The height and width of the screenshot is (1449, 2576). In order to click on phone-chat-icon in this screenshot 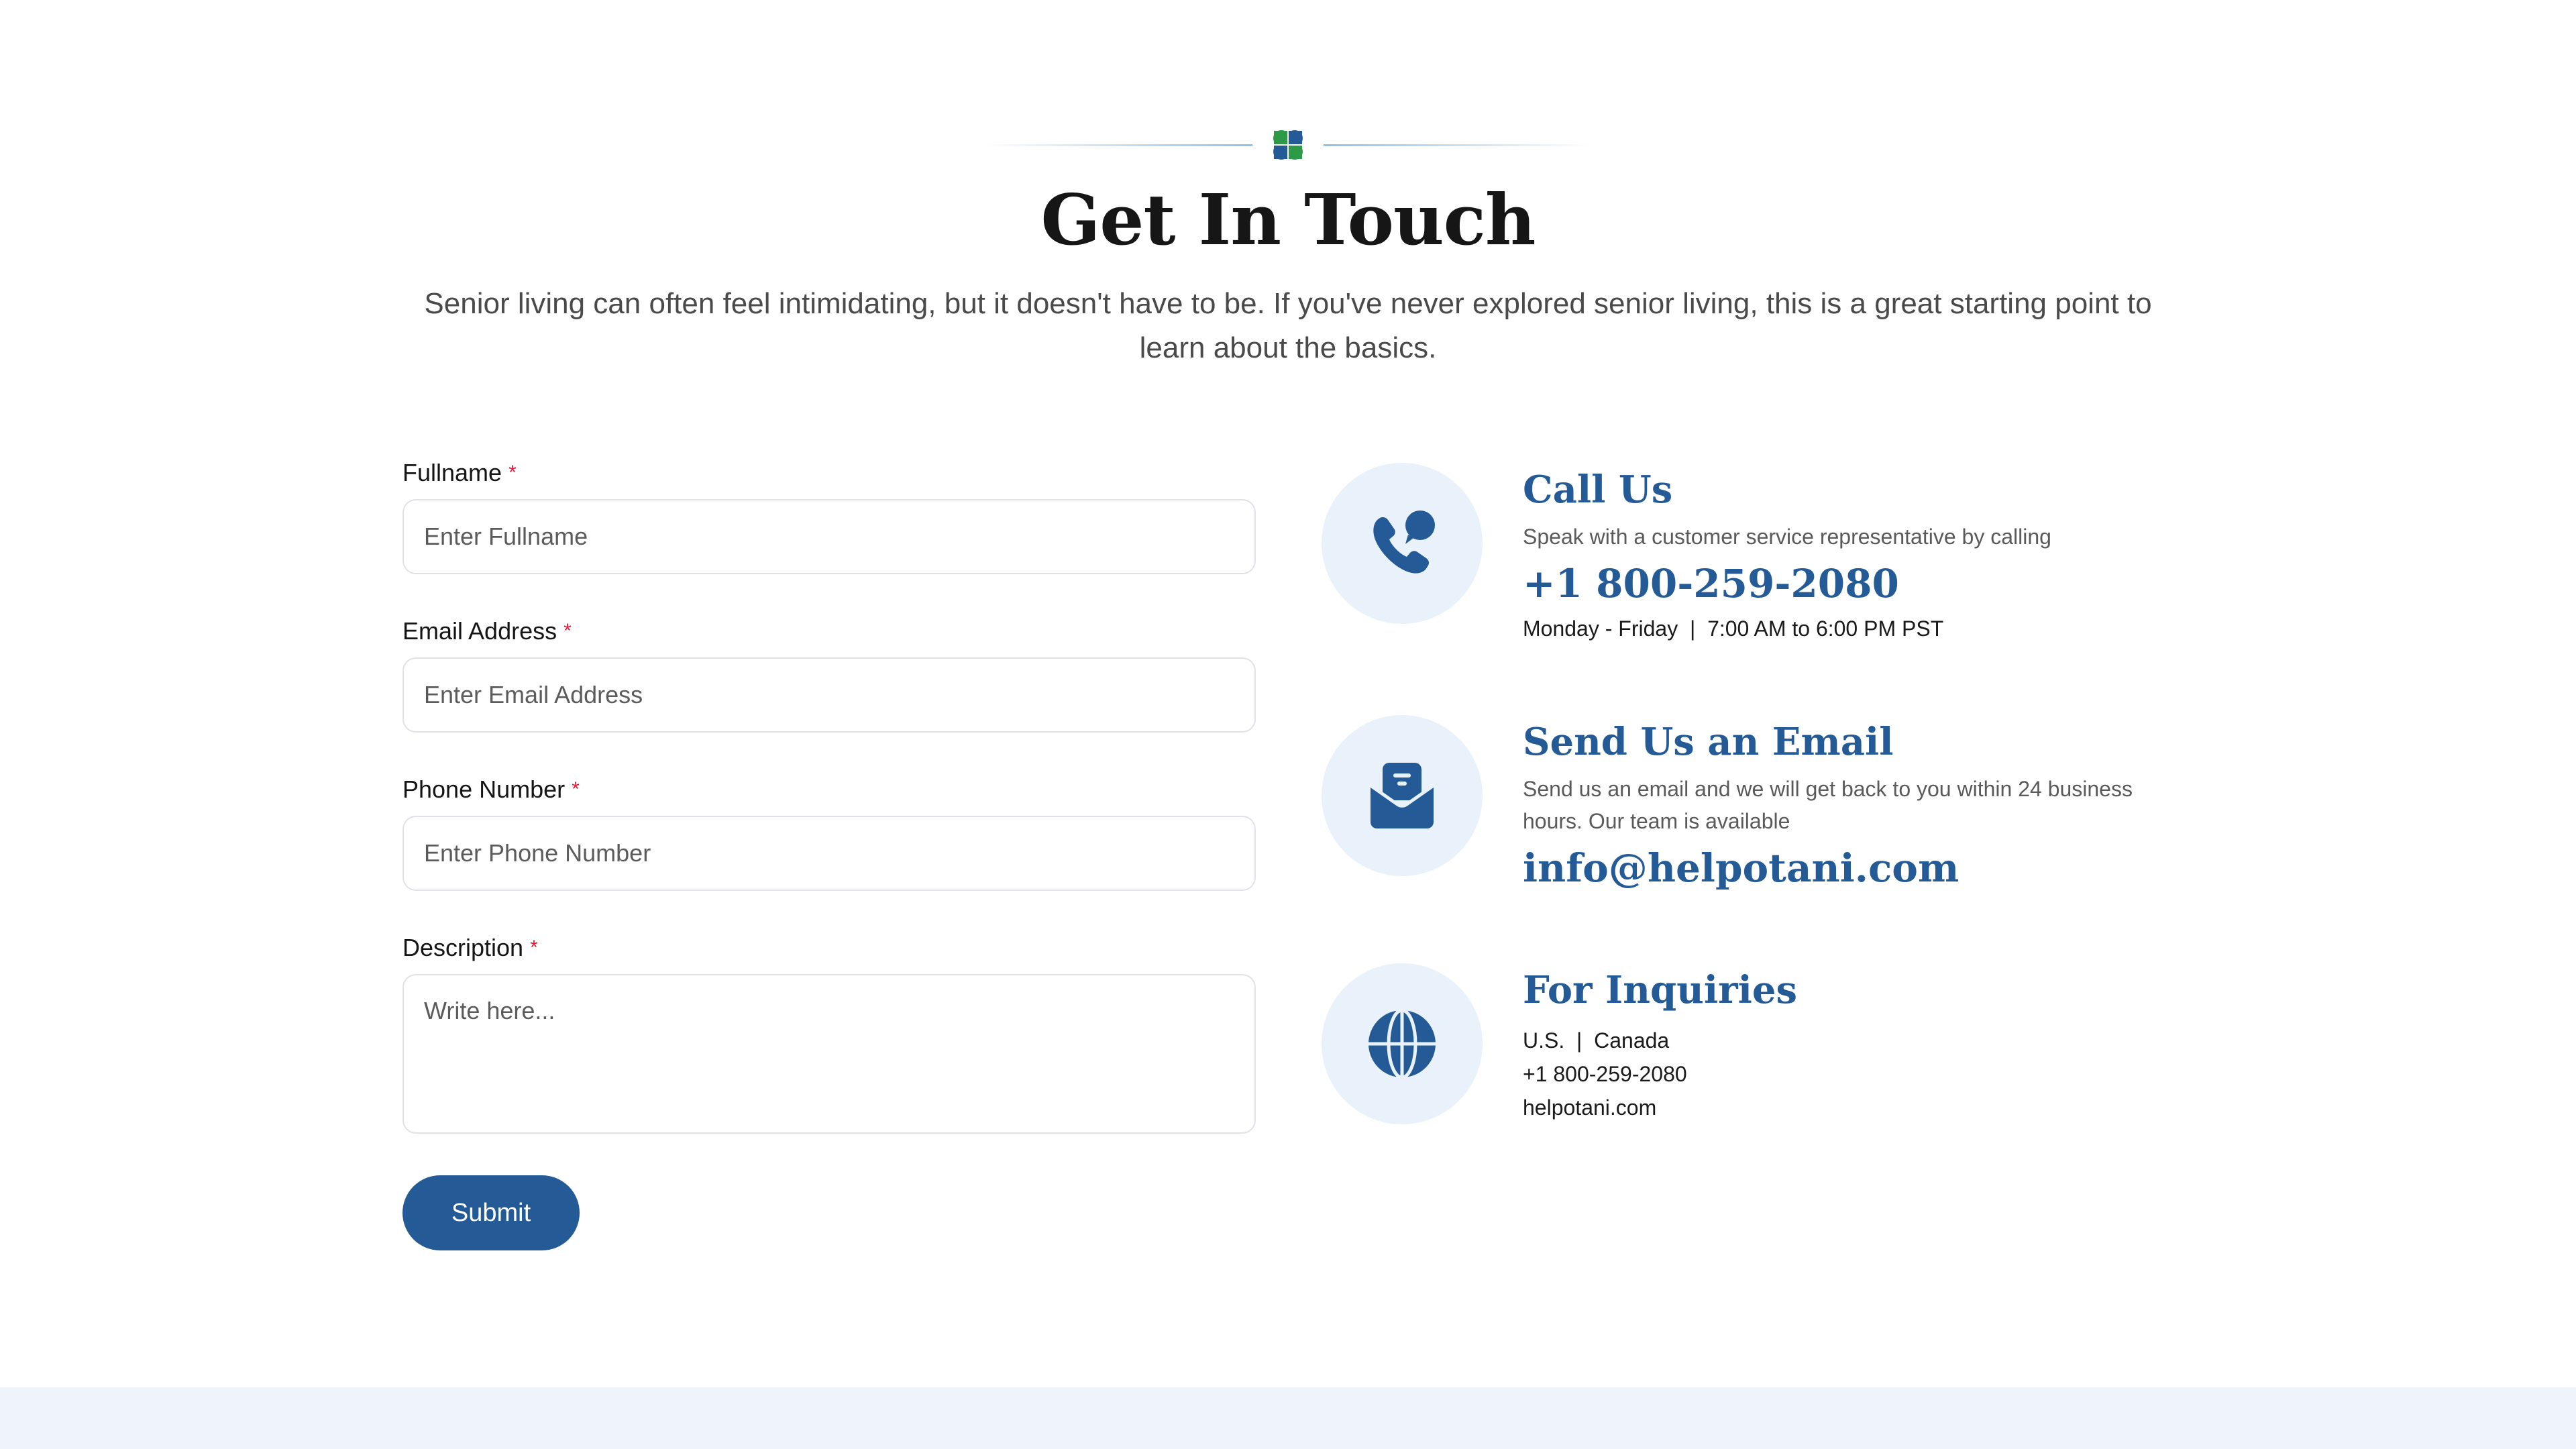, I will do `click(1404, 542)`.